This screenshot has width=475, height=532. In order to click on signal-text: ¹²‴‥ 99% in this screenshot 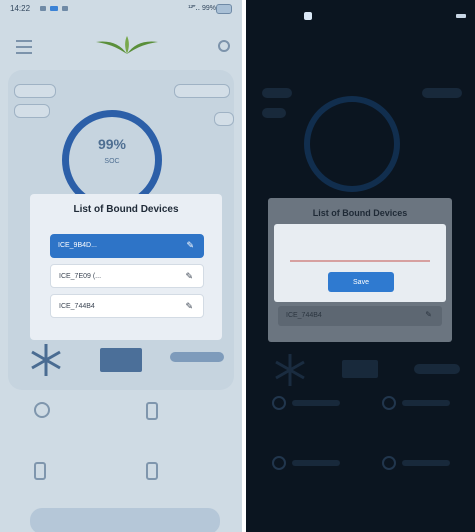, I will do `click(202, 8)`.